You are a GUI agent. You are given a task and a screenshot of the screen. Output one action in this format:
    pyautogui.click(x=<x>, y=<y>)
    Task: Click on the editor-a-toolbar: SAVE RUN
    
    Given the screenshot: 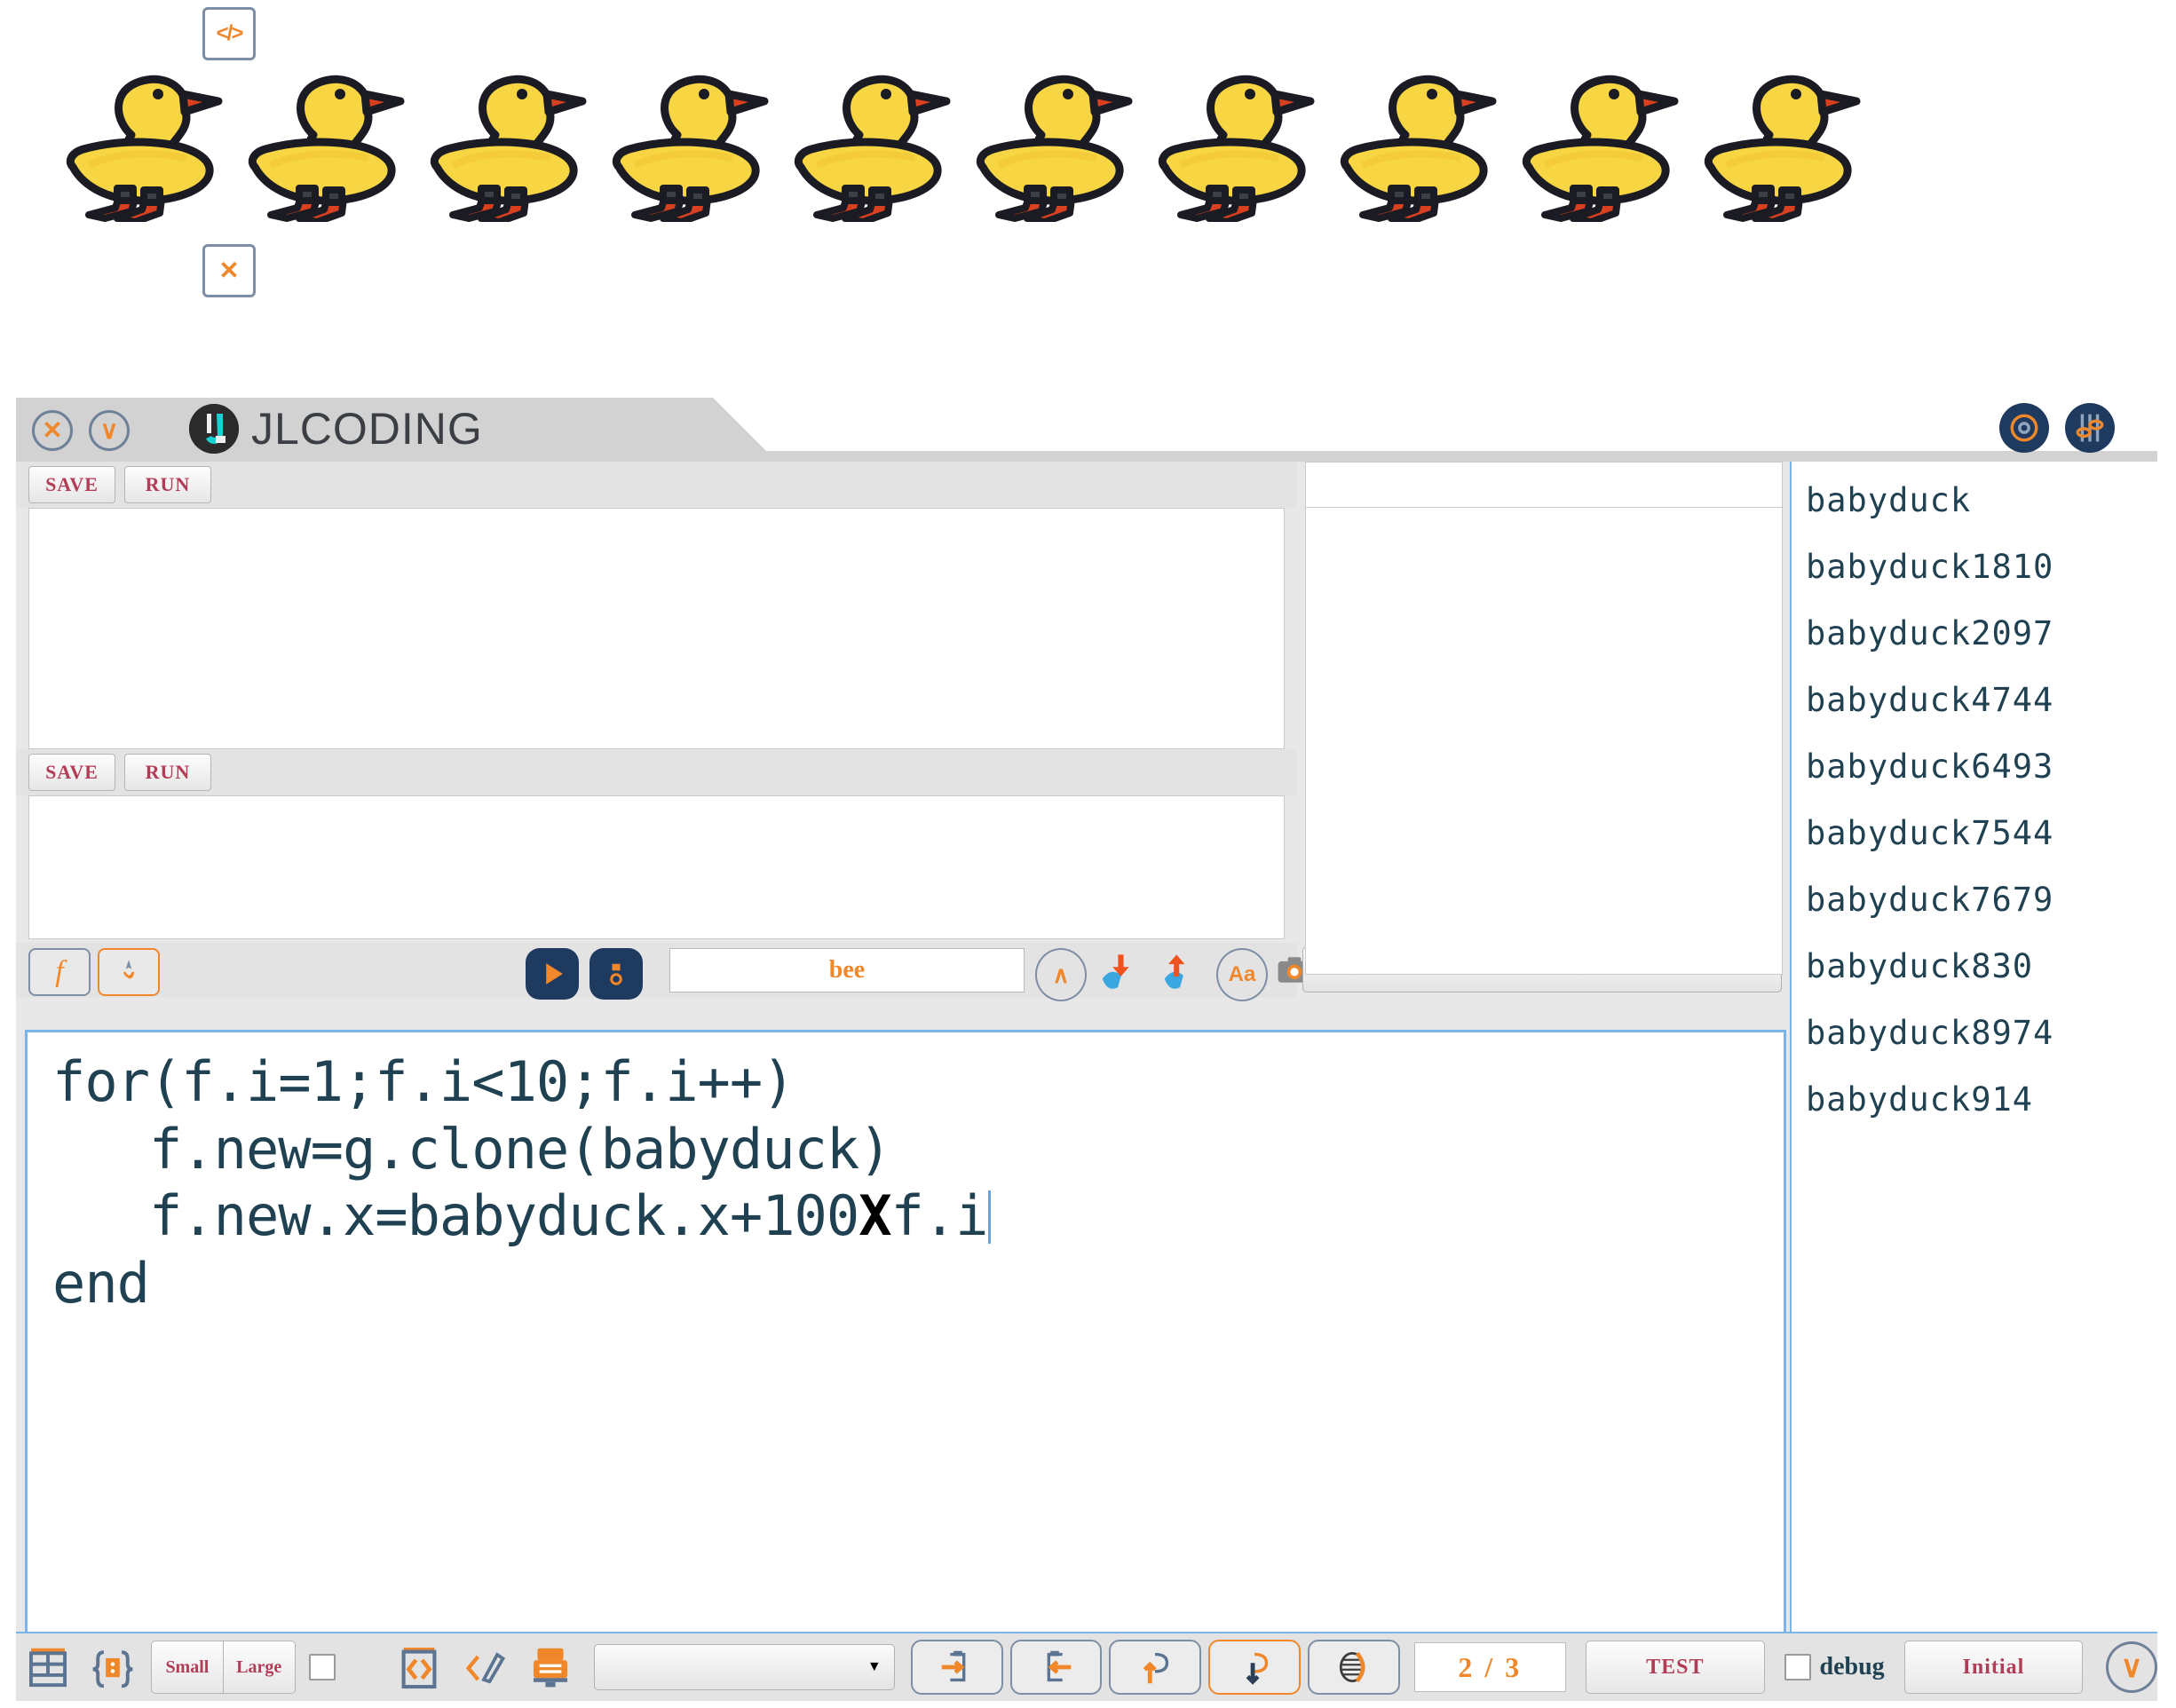 What is the action you would take?
    pyautogui.click(x=656, y=485)
    